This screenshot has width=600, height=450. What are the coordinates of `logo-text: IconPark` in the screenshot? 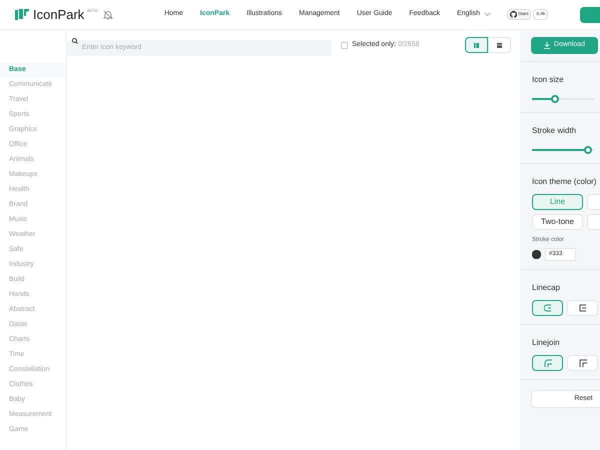 It's located at (58, 15).